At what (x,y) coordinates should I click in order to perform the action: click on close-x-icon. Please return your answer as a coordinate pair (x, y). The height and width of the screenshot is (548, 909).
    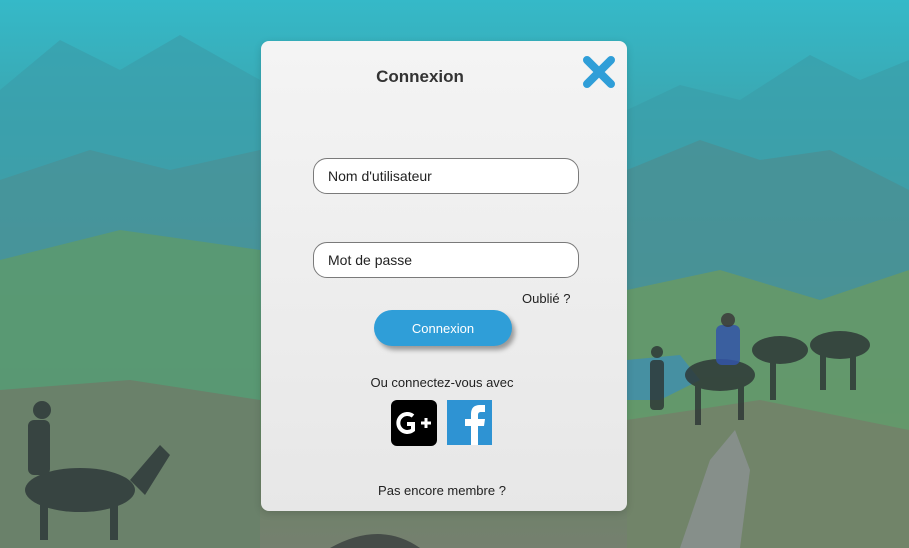
    Looking at the image, I should click on (599, 72).